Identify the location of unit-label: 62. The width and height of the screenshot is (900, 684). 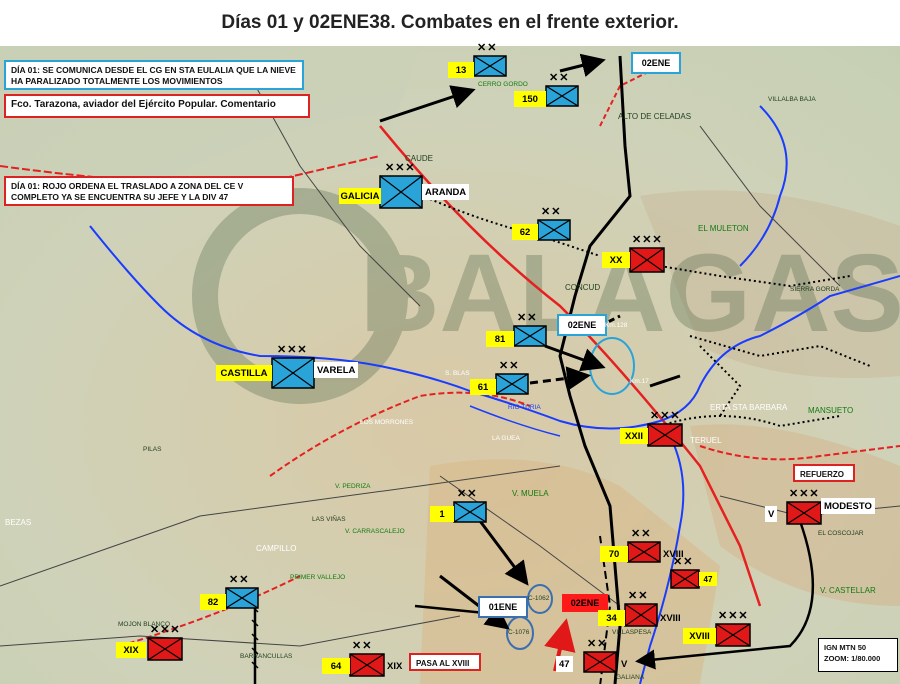
(525, 232).